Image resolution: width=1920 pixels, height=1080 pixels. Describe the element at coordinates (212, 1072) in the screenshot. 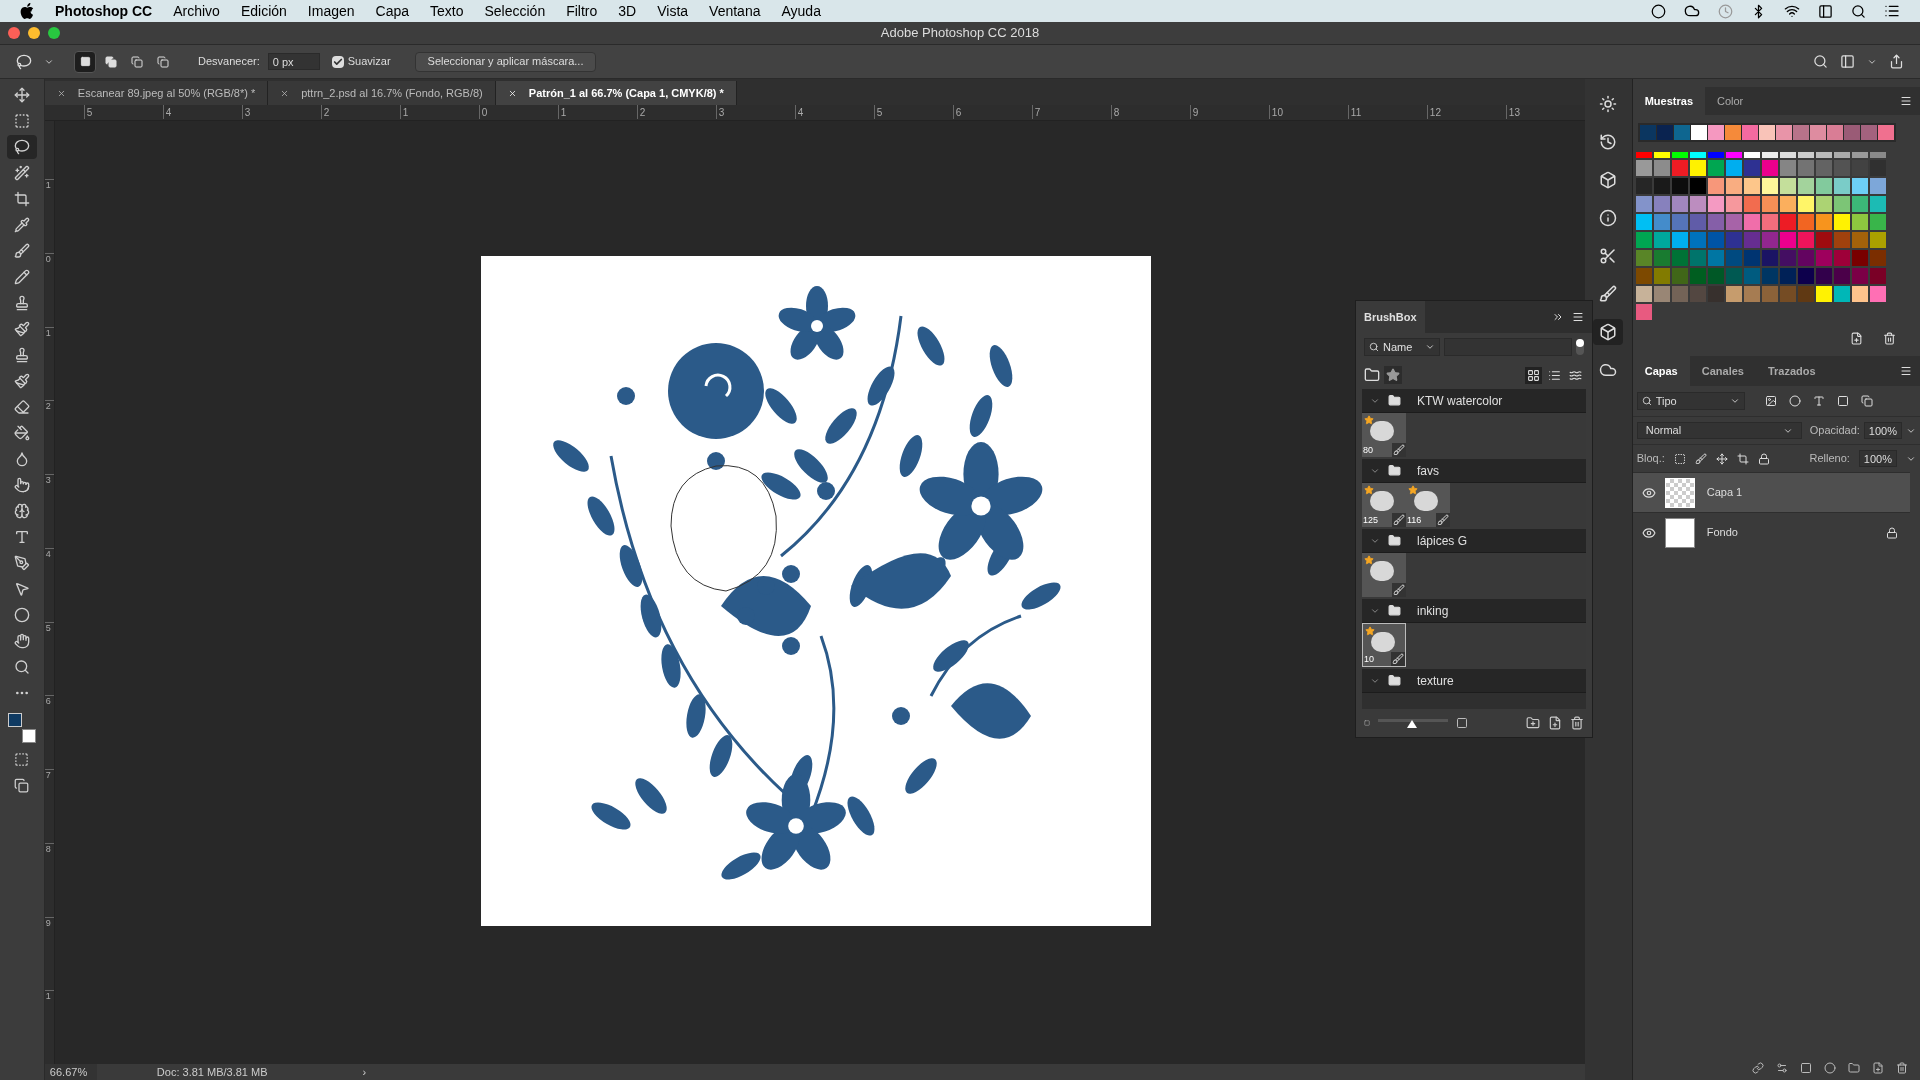

I see `document-size: Doc: 3.81 MB/3.81 MB` at that location.